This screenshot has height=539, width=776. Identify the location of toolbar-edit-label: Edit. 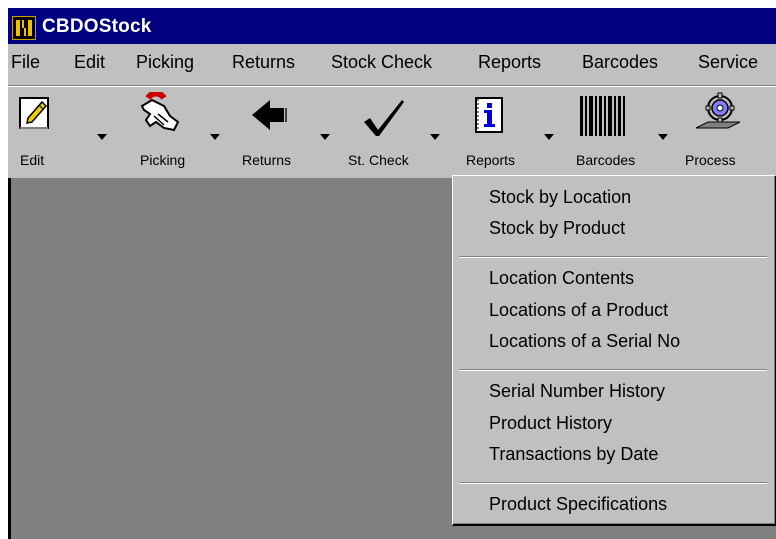
(32, 160).